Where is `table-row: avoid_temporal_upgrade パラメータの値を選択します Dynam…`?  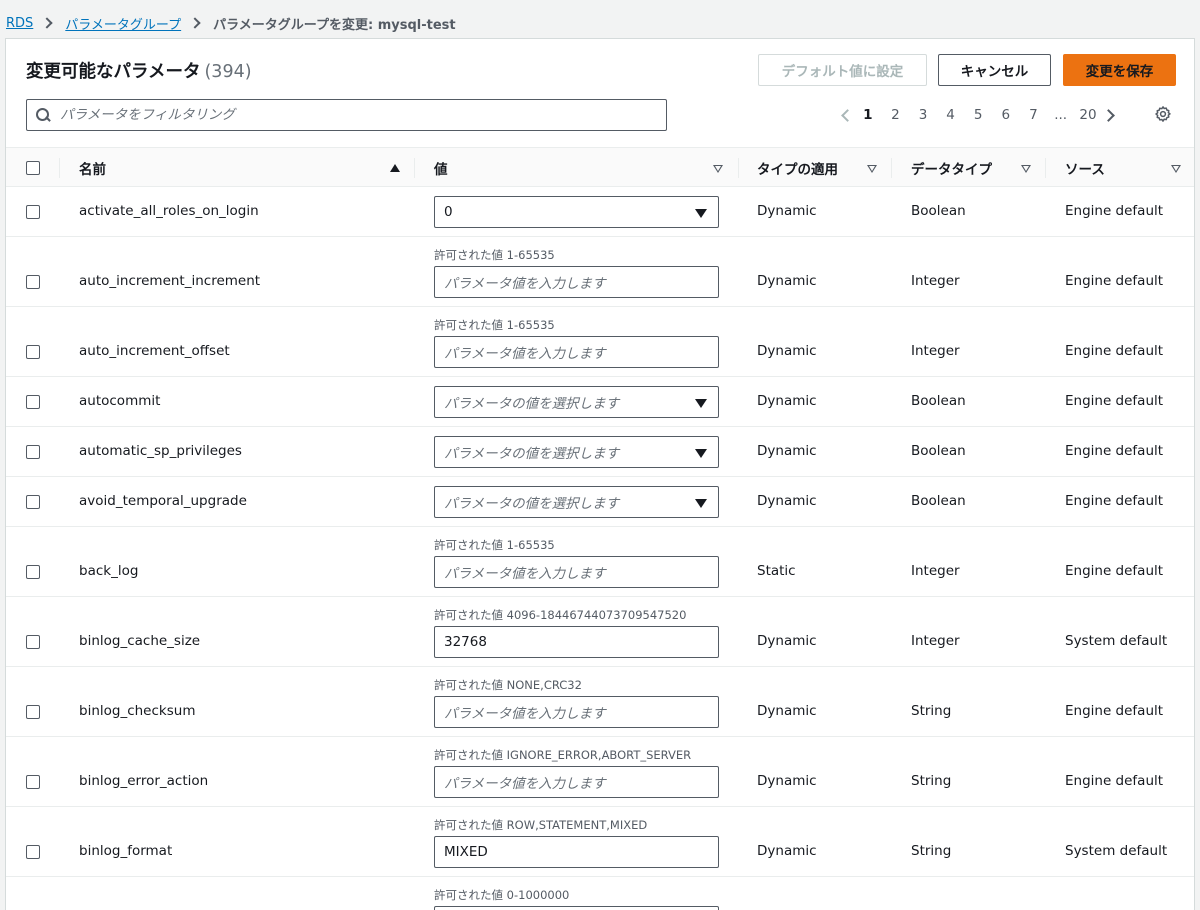
table-row: avoid_temporal_upgrade パラメータの値を選択します Dynam… is located at coordinates (600, 502).